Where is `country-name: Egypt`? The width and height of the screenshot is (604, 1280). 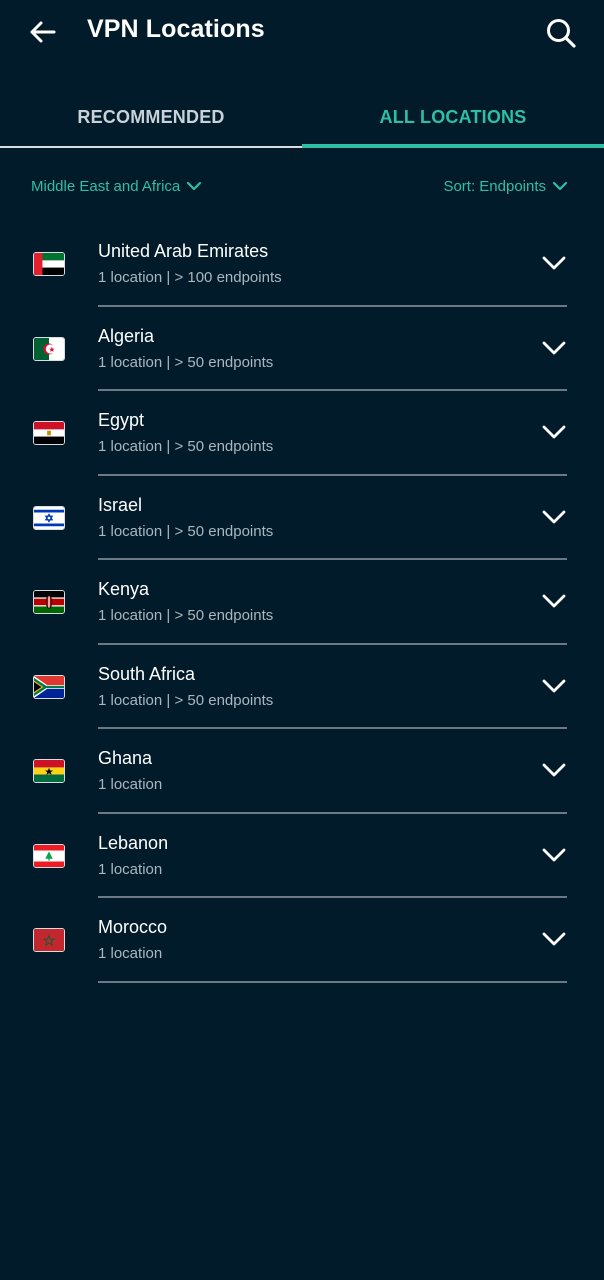 country-name: Egypt is located at coordinates (121, 420).